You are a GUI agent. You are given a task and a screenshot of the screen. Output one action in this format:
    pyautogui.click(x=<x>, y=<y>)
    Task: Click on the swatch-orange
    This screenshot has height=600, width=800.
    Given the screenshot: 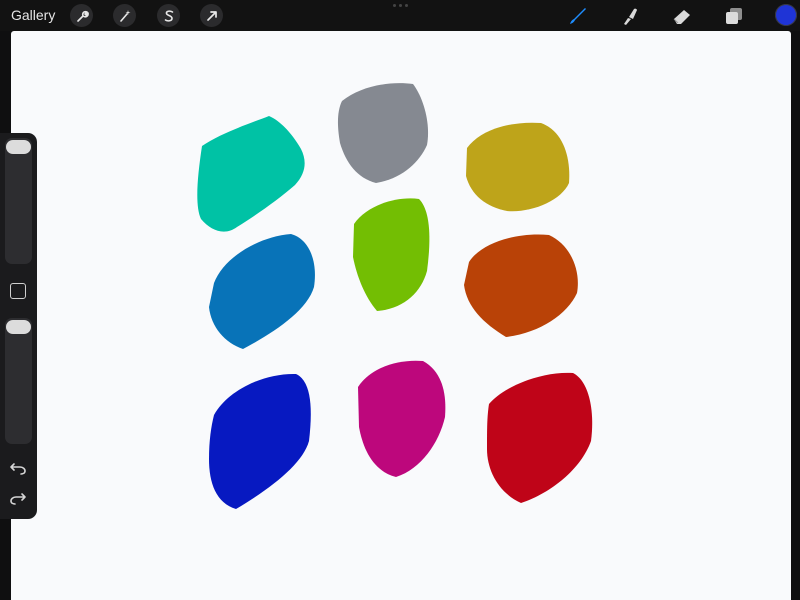 What is the action you would take?
    pyautogui.click(x=521, y=285)
    